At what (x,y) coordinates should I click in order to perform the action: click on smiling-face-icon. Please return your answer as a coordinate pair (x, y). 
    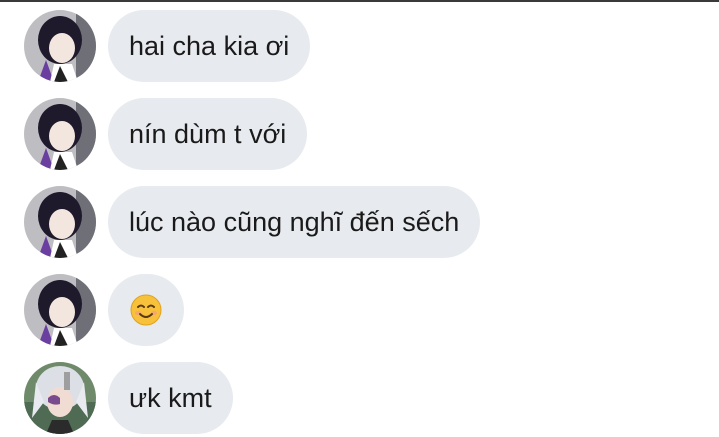
    Looking at the image, I should click on (146, 310).